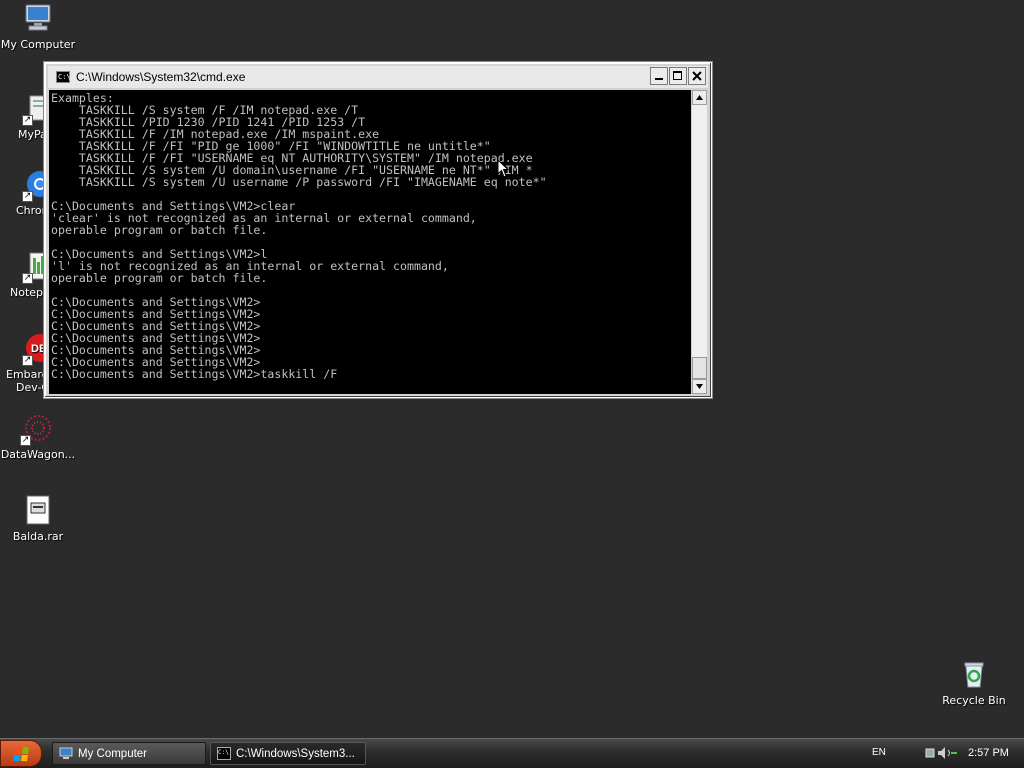  I want to click on language-indicator: EN, so click(879, 752).